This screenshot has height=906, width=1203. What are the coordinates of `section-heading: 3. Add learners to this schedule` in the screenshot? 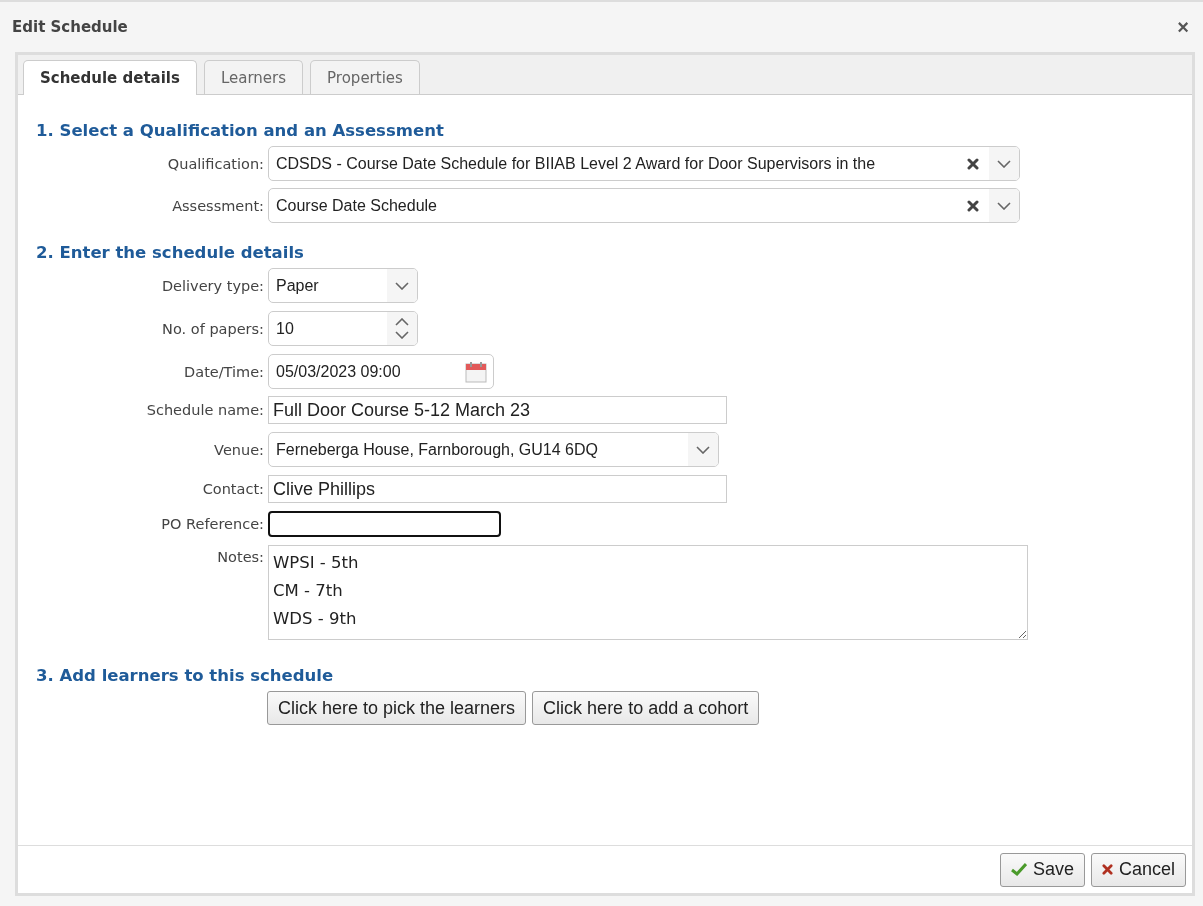 It's located at (185, 675).